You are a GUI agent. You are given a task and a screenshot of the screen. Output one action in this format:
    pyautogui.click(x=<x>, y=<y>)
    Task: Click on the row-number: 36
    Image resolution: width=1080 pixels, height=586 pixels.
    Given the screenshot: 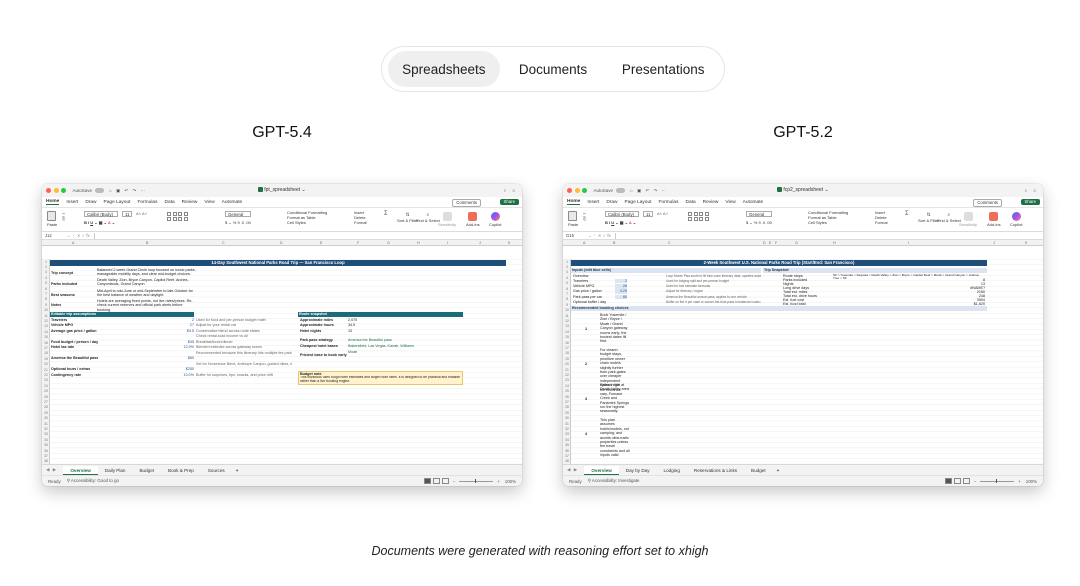 What is the action you would take?
    pyautogui.click(x=567, y=451)
    